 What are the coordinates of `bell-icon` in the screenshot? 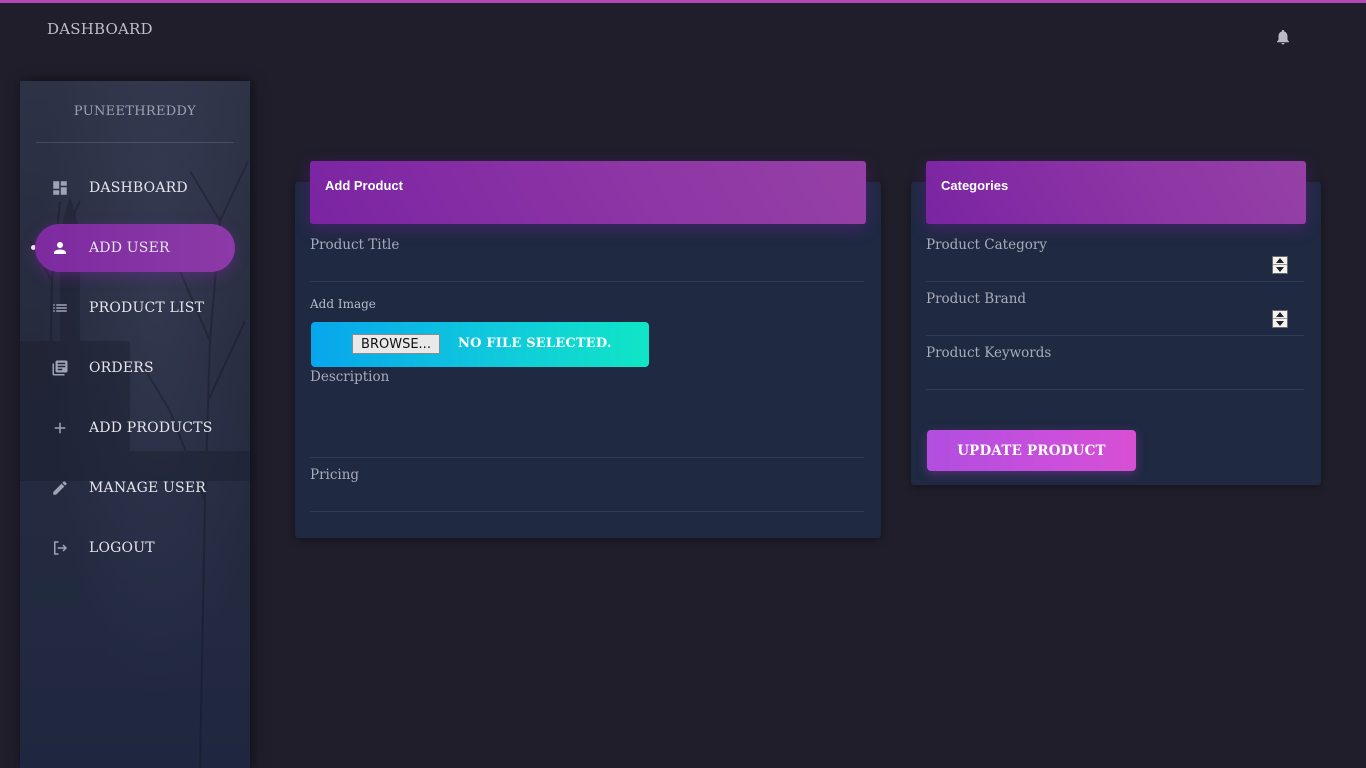 It's located at (1283, 37).